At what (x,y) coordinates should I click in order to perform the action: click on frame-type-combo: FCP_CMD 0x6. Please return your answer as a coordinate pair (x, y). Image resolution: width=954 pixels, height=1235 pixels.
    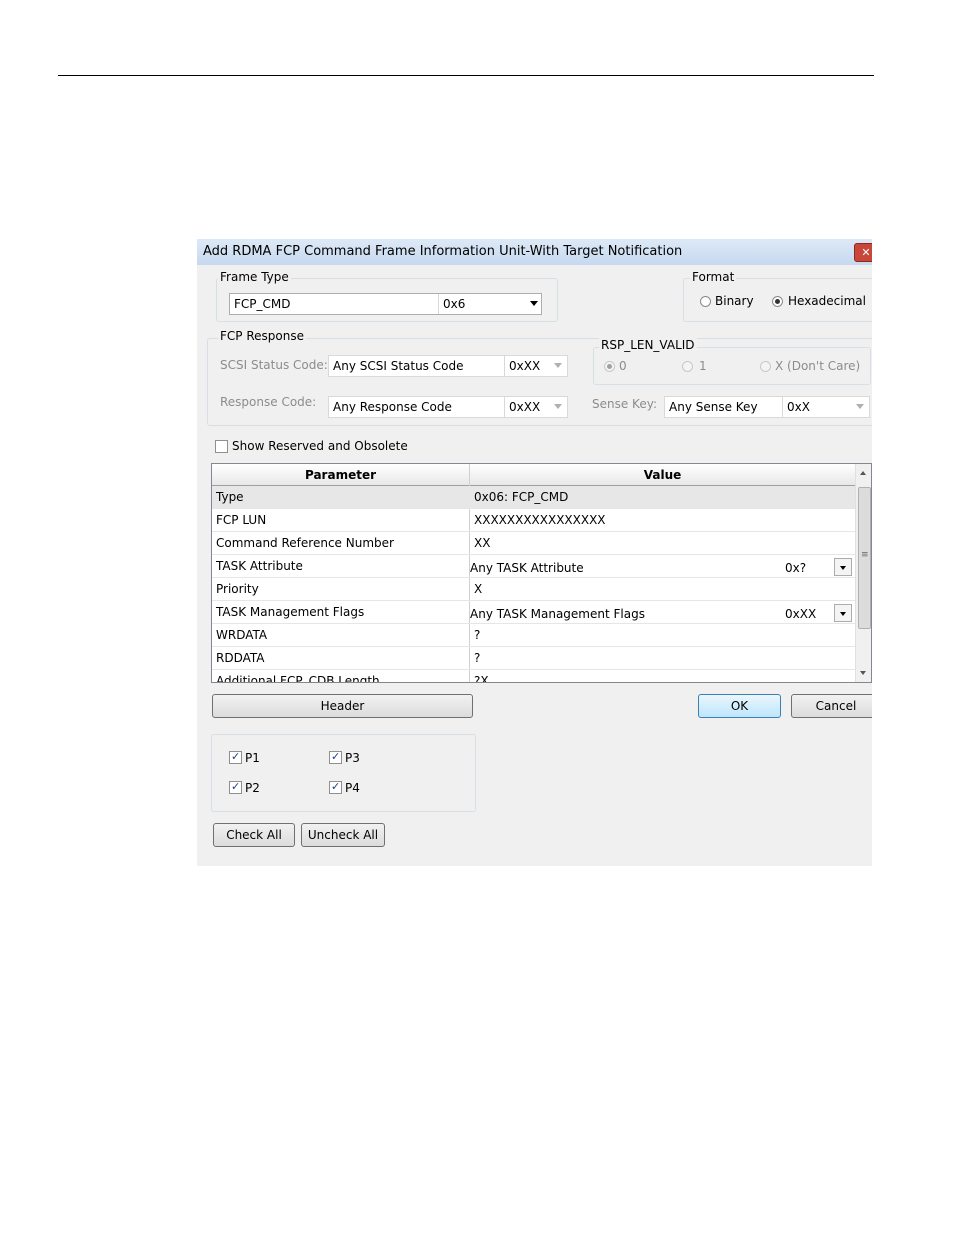
    Looking at the image, I should click on (385, 304).